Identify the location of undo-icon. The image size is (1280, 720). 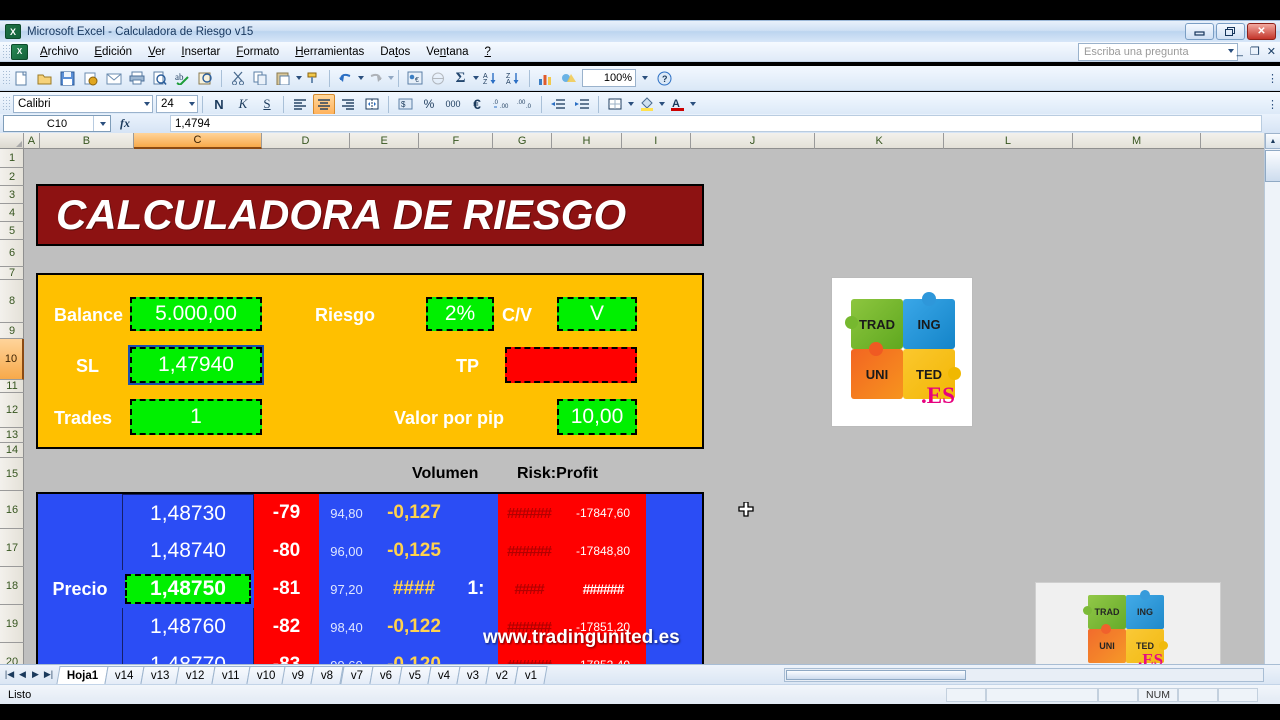
(345, 78).